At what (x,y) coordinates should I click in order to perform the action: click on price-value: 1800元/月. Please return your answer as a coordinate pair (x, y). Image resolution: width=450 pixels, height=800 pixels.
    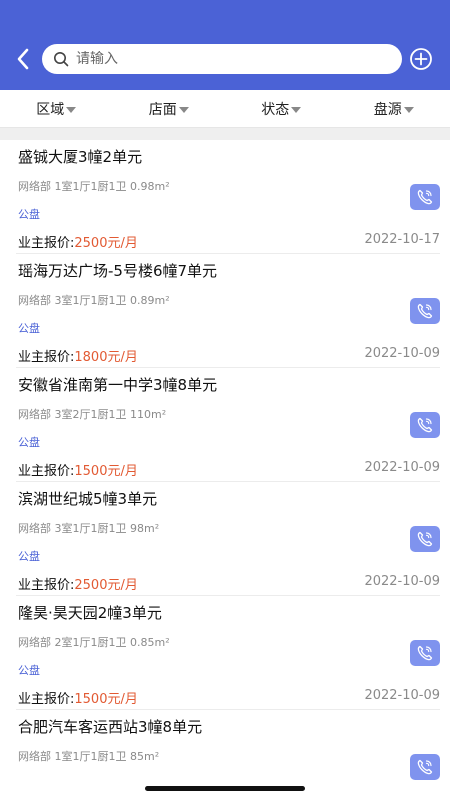
    Looking at the image, I should click on (106, 357).